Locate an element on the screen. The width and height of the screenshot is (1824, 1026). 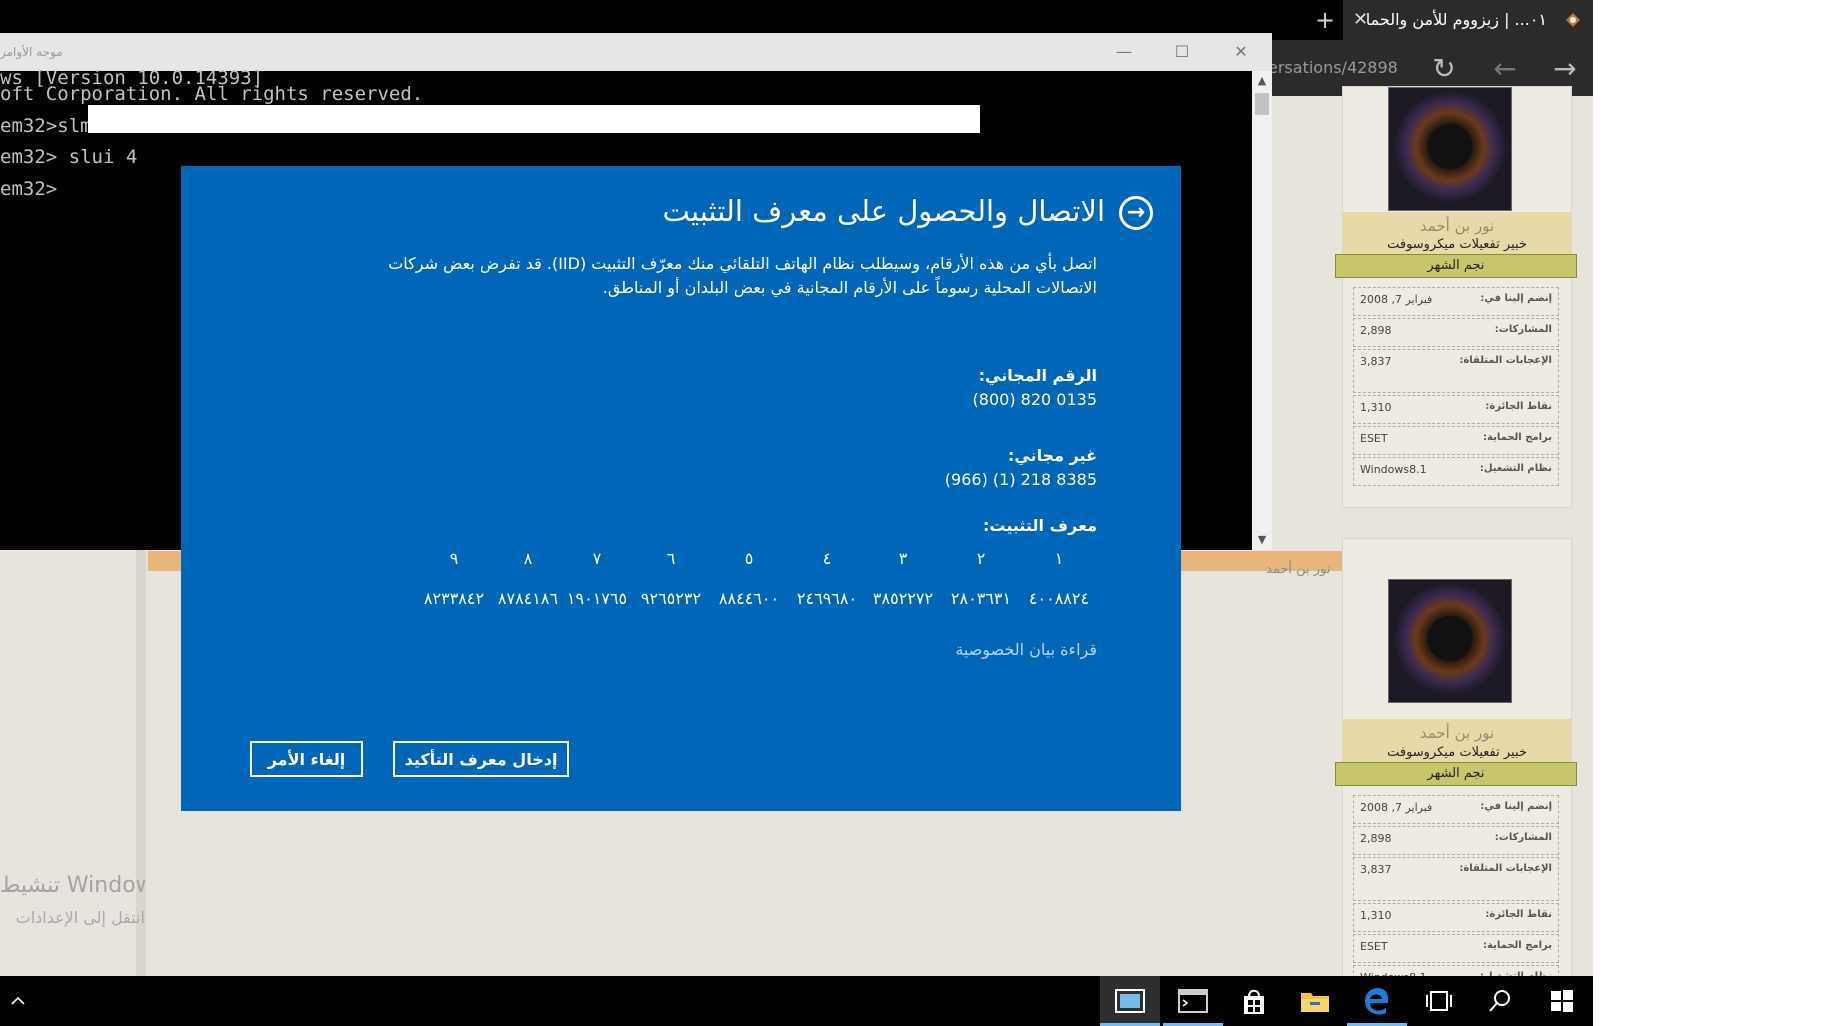
cancel-button: إلغاء الأمر is located at coordinates (306, 759).